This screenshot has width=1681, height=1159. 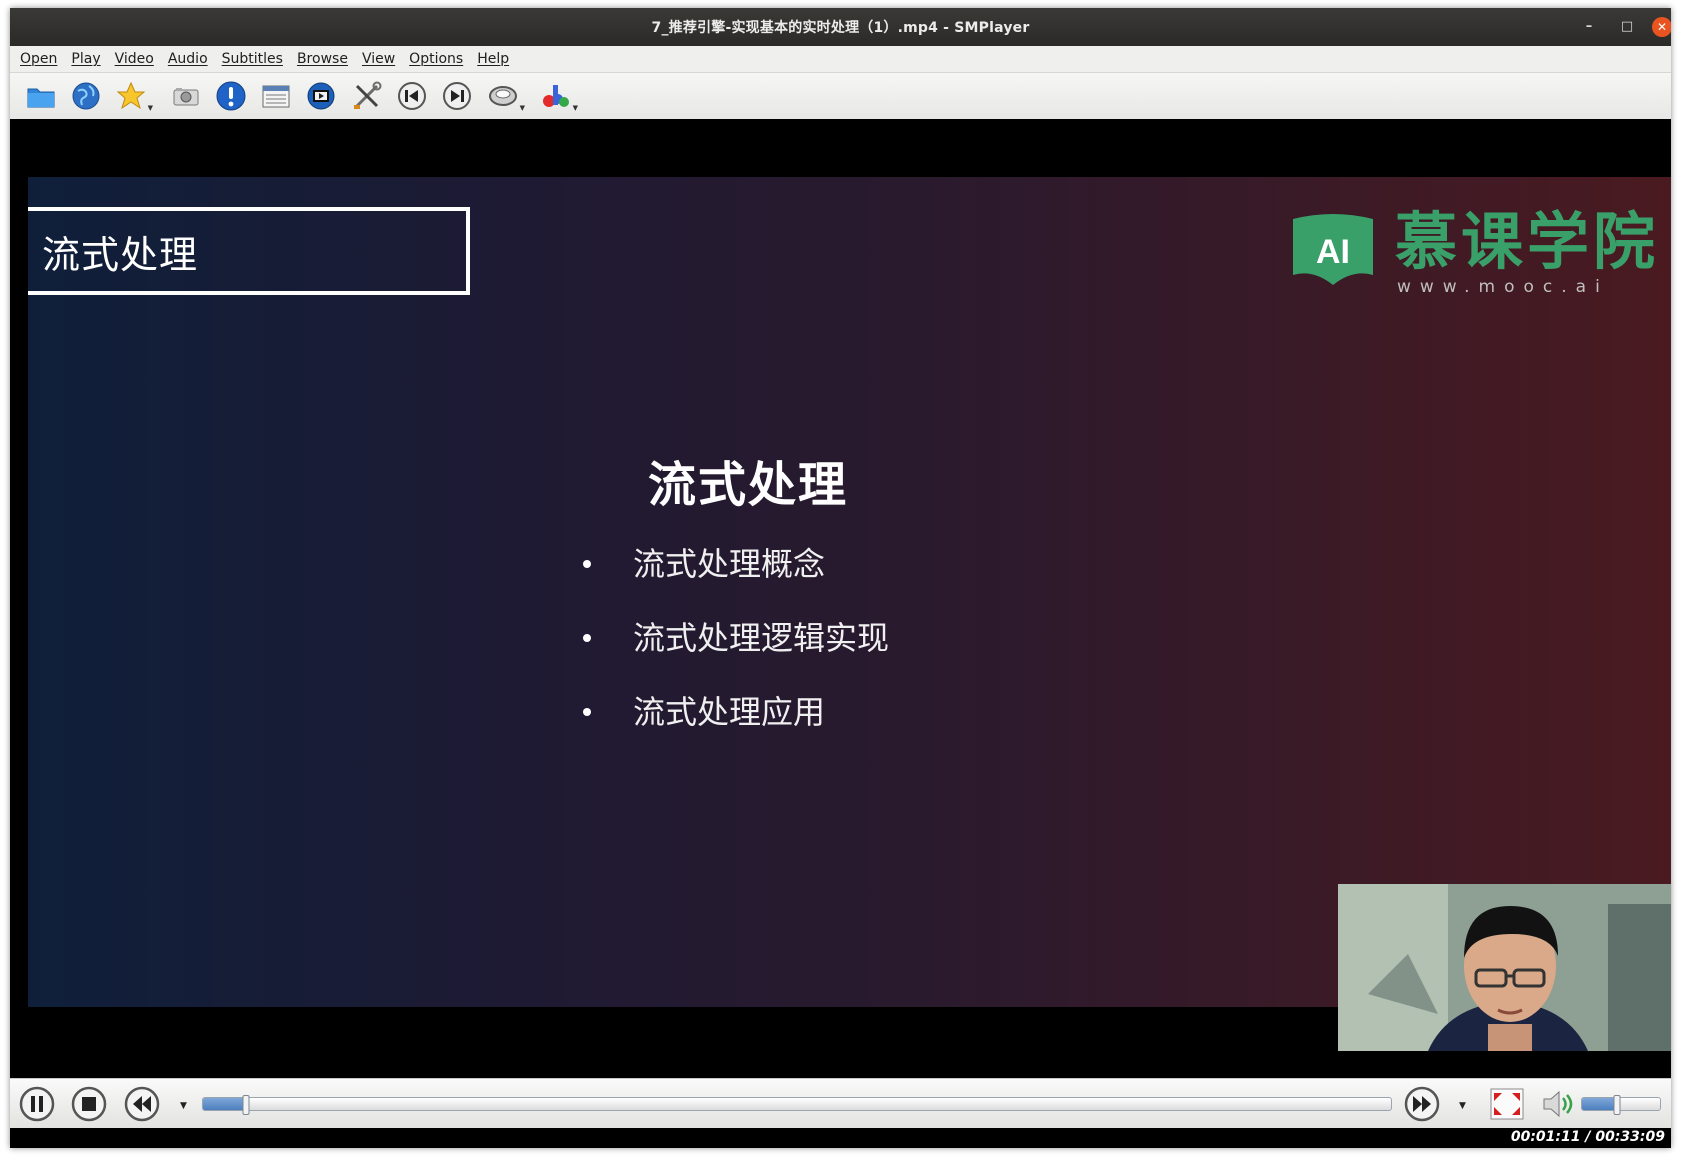 I want to click on toolbar: ▼ ▼ ▼, so click(x=840, y=96).